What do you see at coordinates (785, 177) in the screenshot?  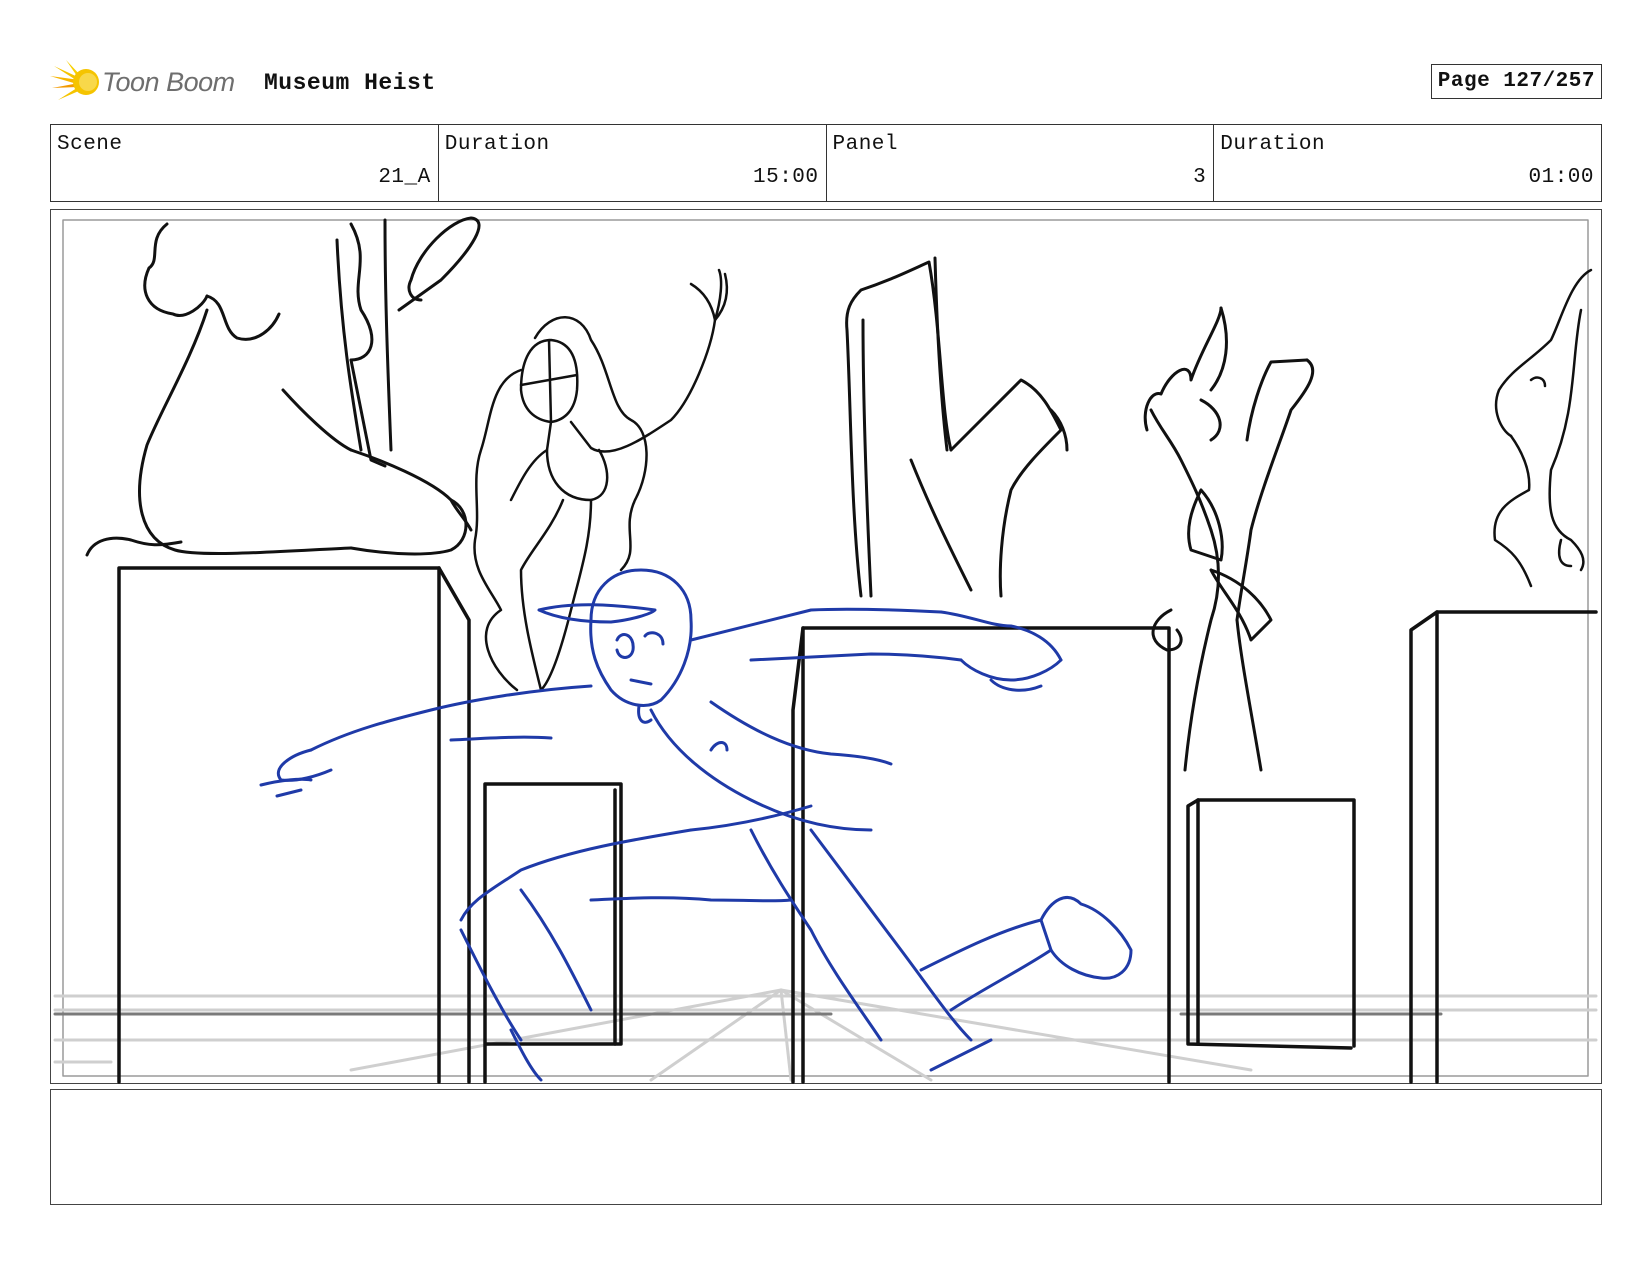 I see `scene-duration-value: 15:00` at bounding box center [785, 177].